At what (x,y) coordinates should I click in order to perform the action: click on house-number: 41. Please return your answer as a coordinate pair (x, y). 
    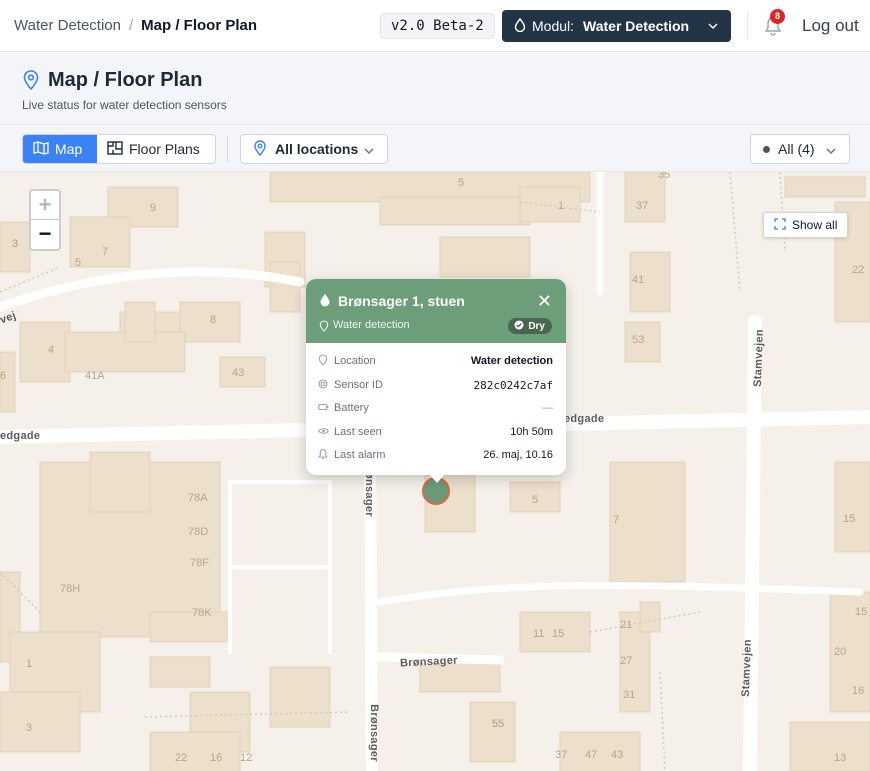
    Looking at the image, I should click on (638, 280).